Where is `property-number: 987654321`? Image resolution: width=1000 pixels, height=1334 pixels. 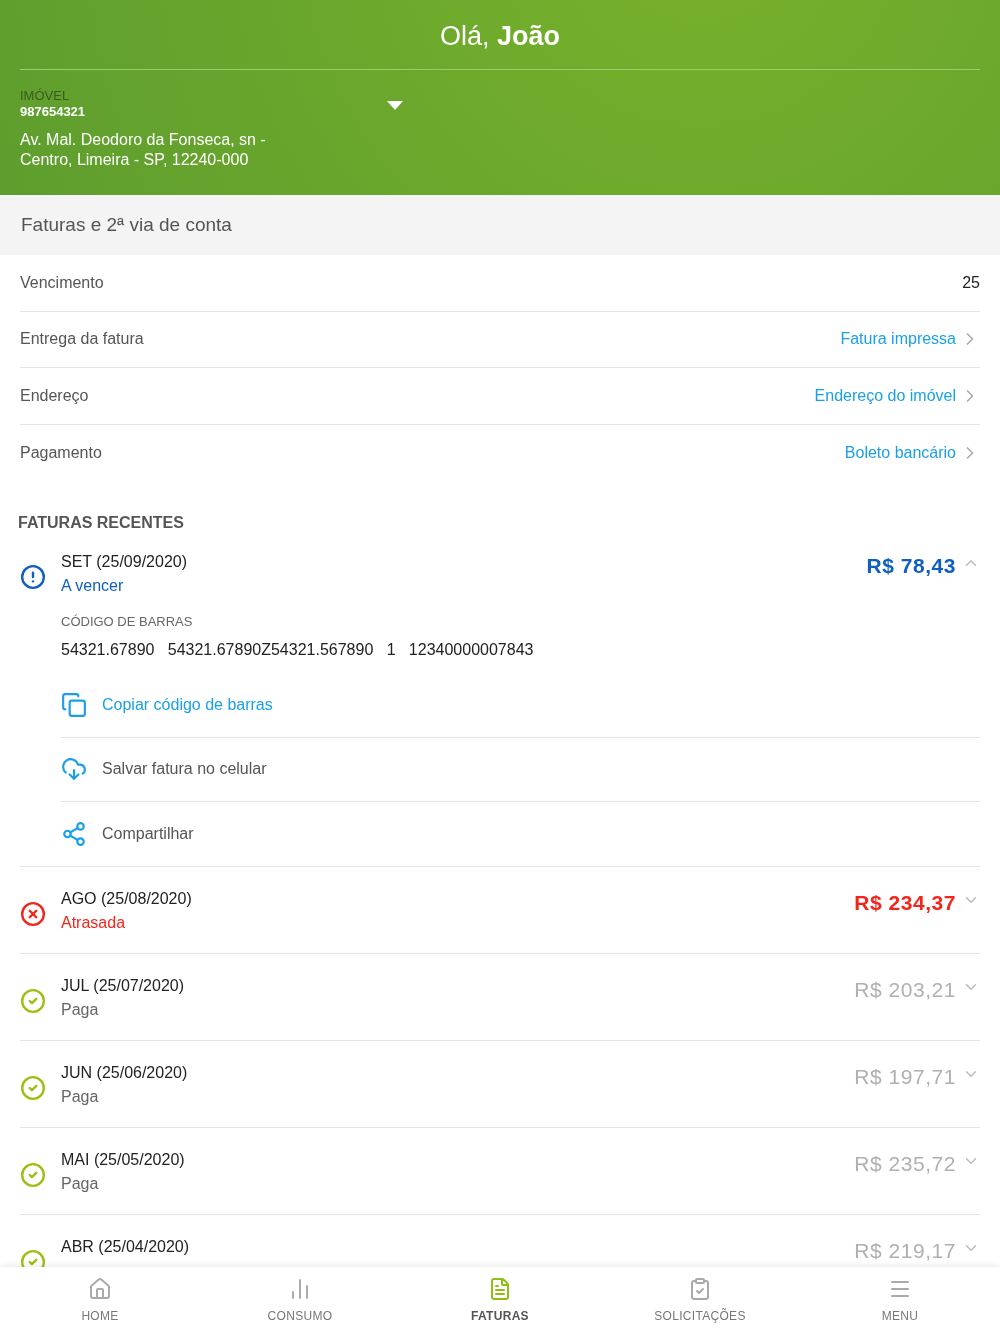 property-number: 987654321 is located at coordinates (53, 111).